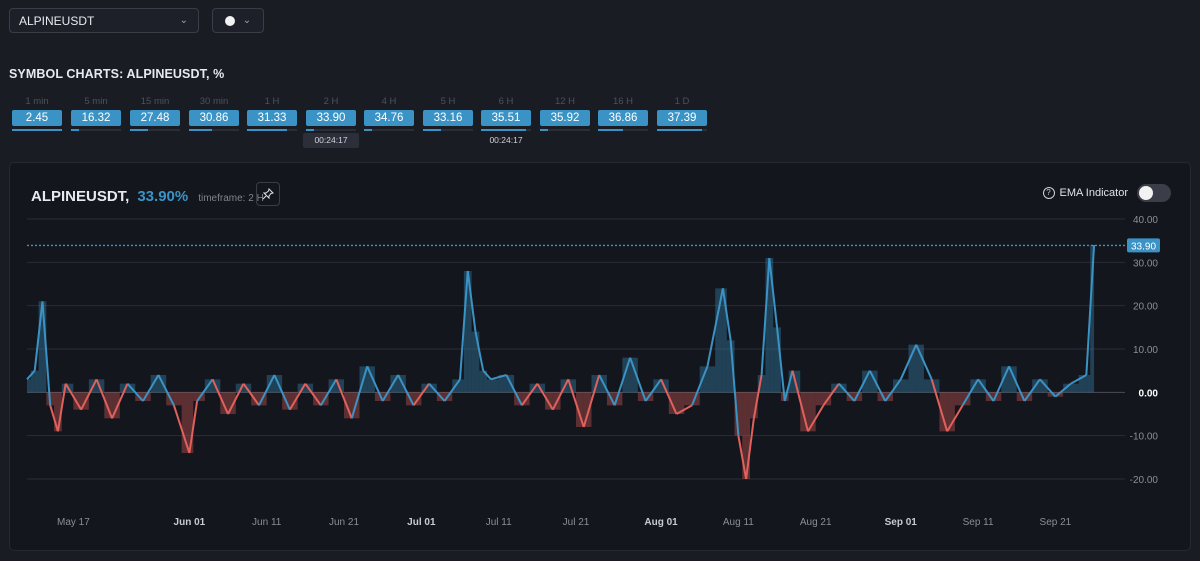  What do you see at coordinates (1145, 350) in the screenshot?
I see `y-tick-label: 10.00` at bounding box center [1145, 350].